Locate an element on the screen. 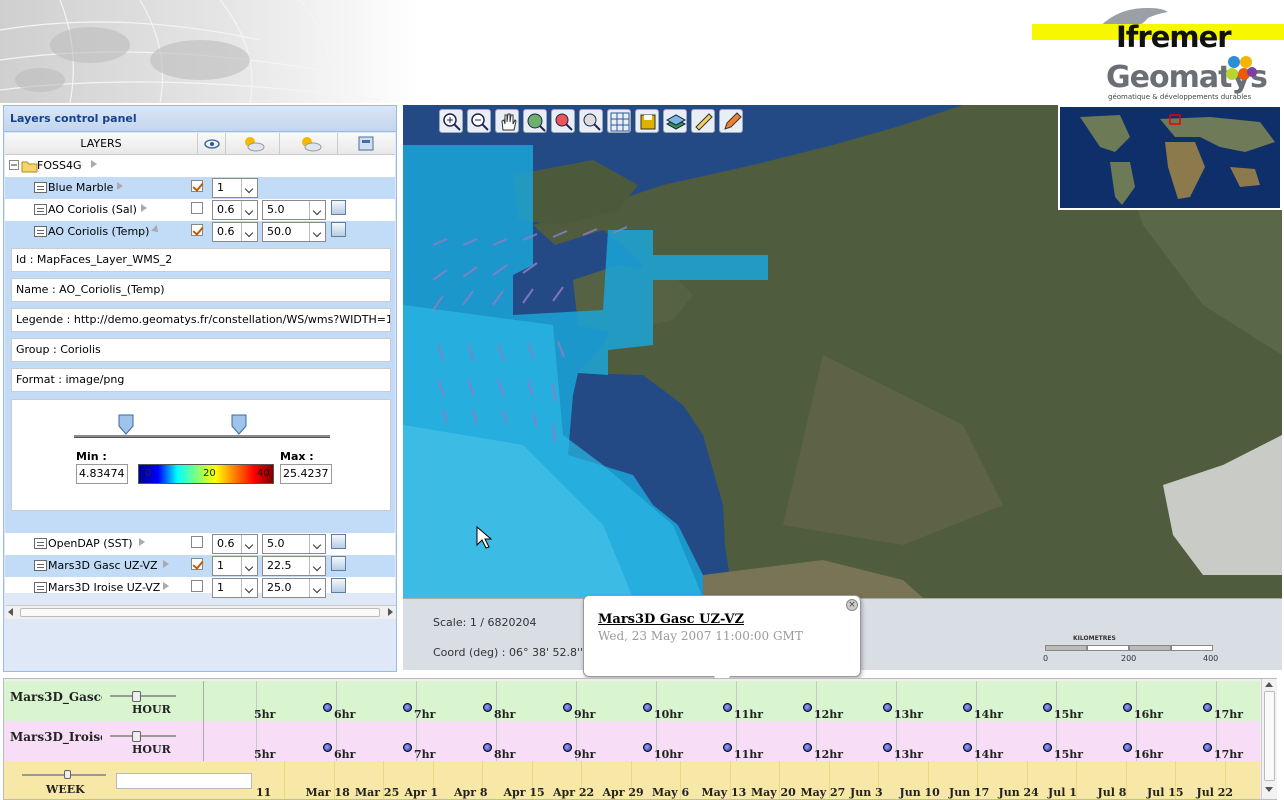 The width and height of the screenshot is (1284, 800). column-legend is located at coordinates (366, 144).